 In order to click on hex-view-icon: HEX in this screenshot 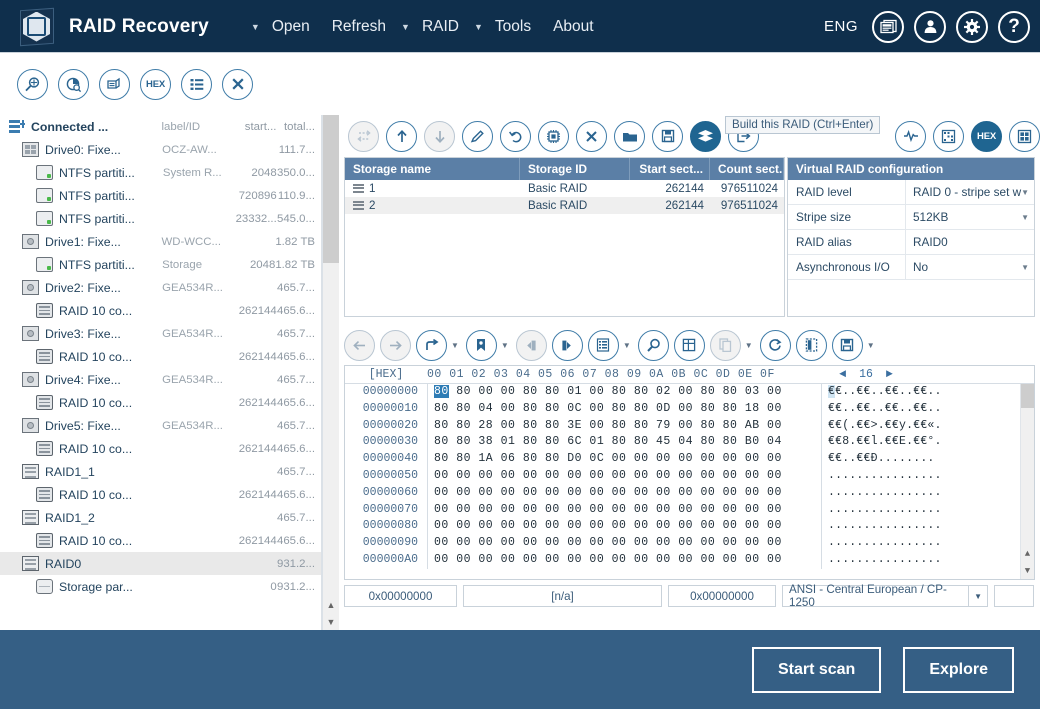, I will do `click(155, 84)`.